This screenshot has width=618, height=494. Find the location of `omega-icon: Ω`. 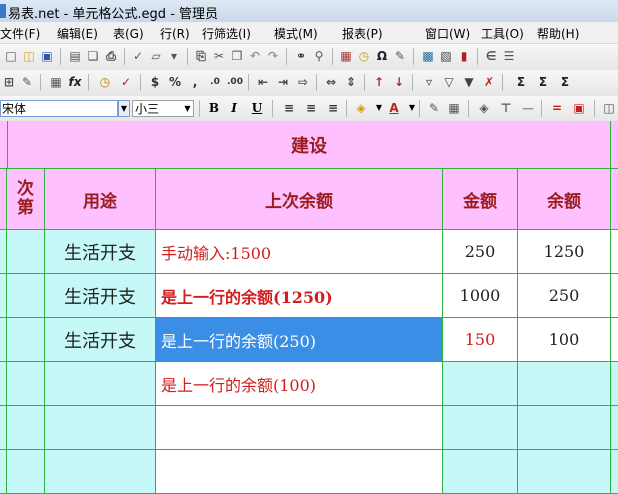

omega-icon: Ω is located at coordinates (382, 56).